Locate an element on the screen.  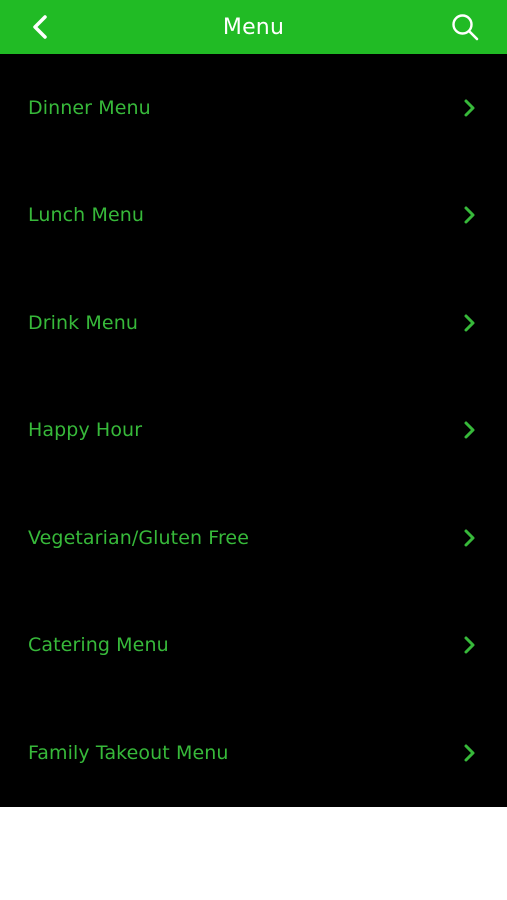
menu-item-drink: Drink Menu is located at coordinates (253, 323).